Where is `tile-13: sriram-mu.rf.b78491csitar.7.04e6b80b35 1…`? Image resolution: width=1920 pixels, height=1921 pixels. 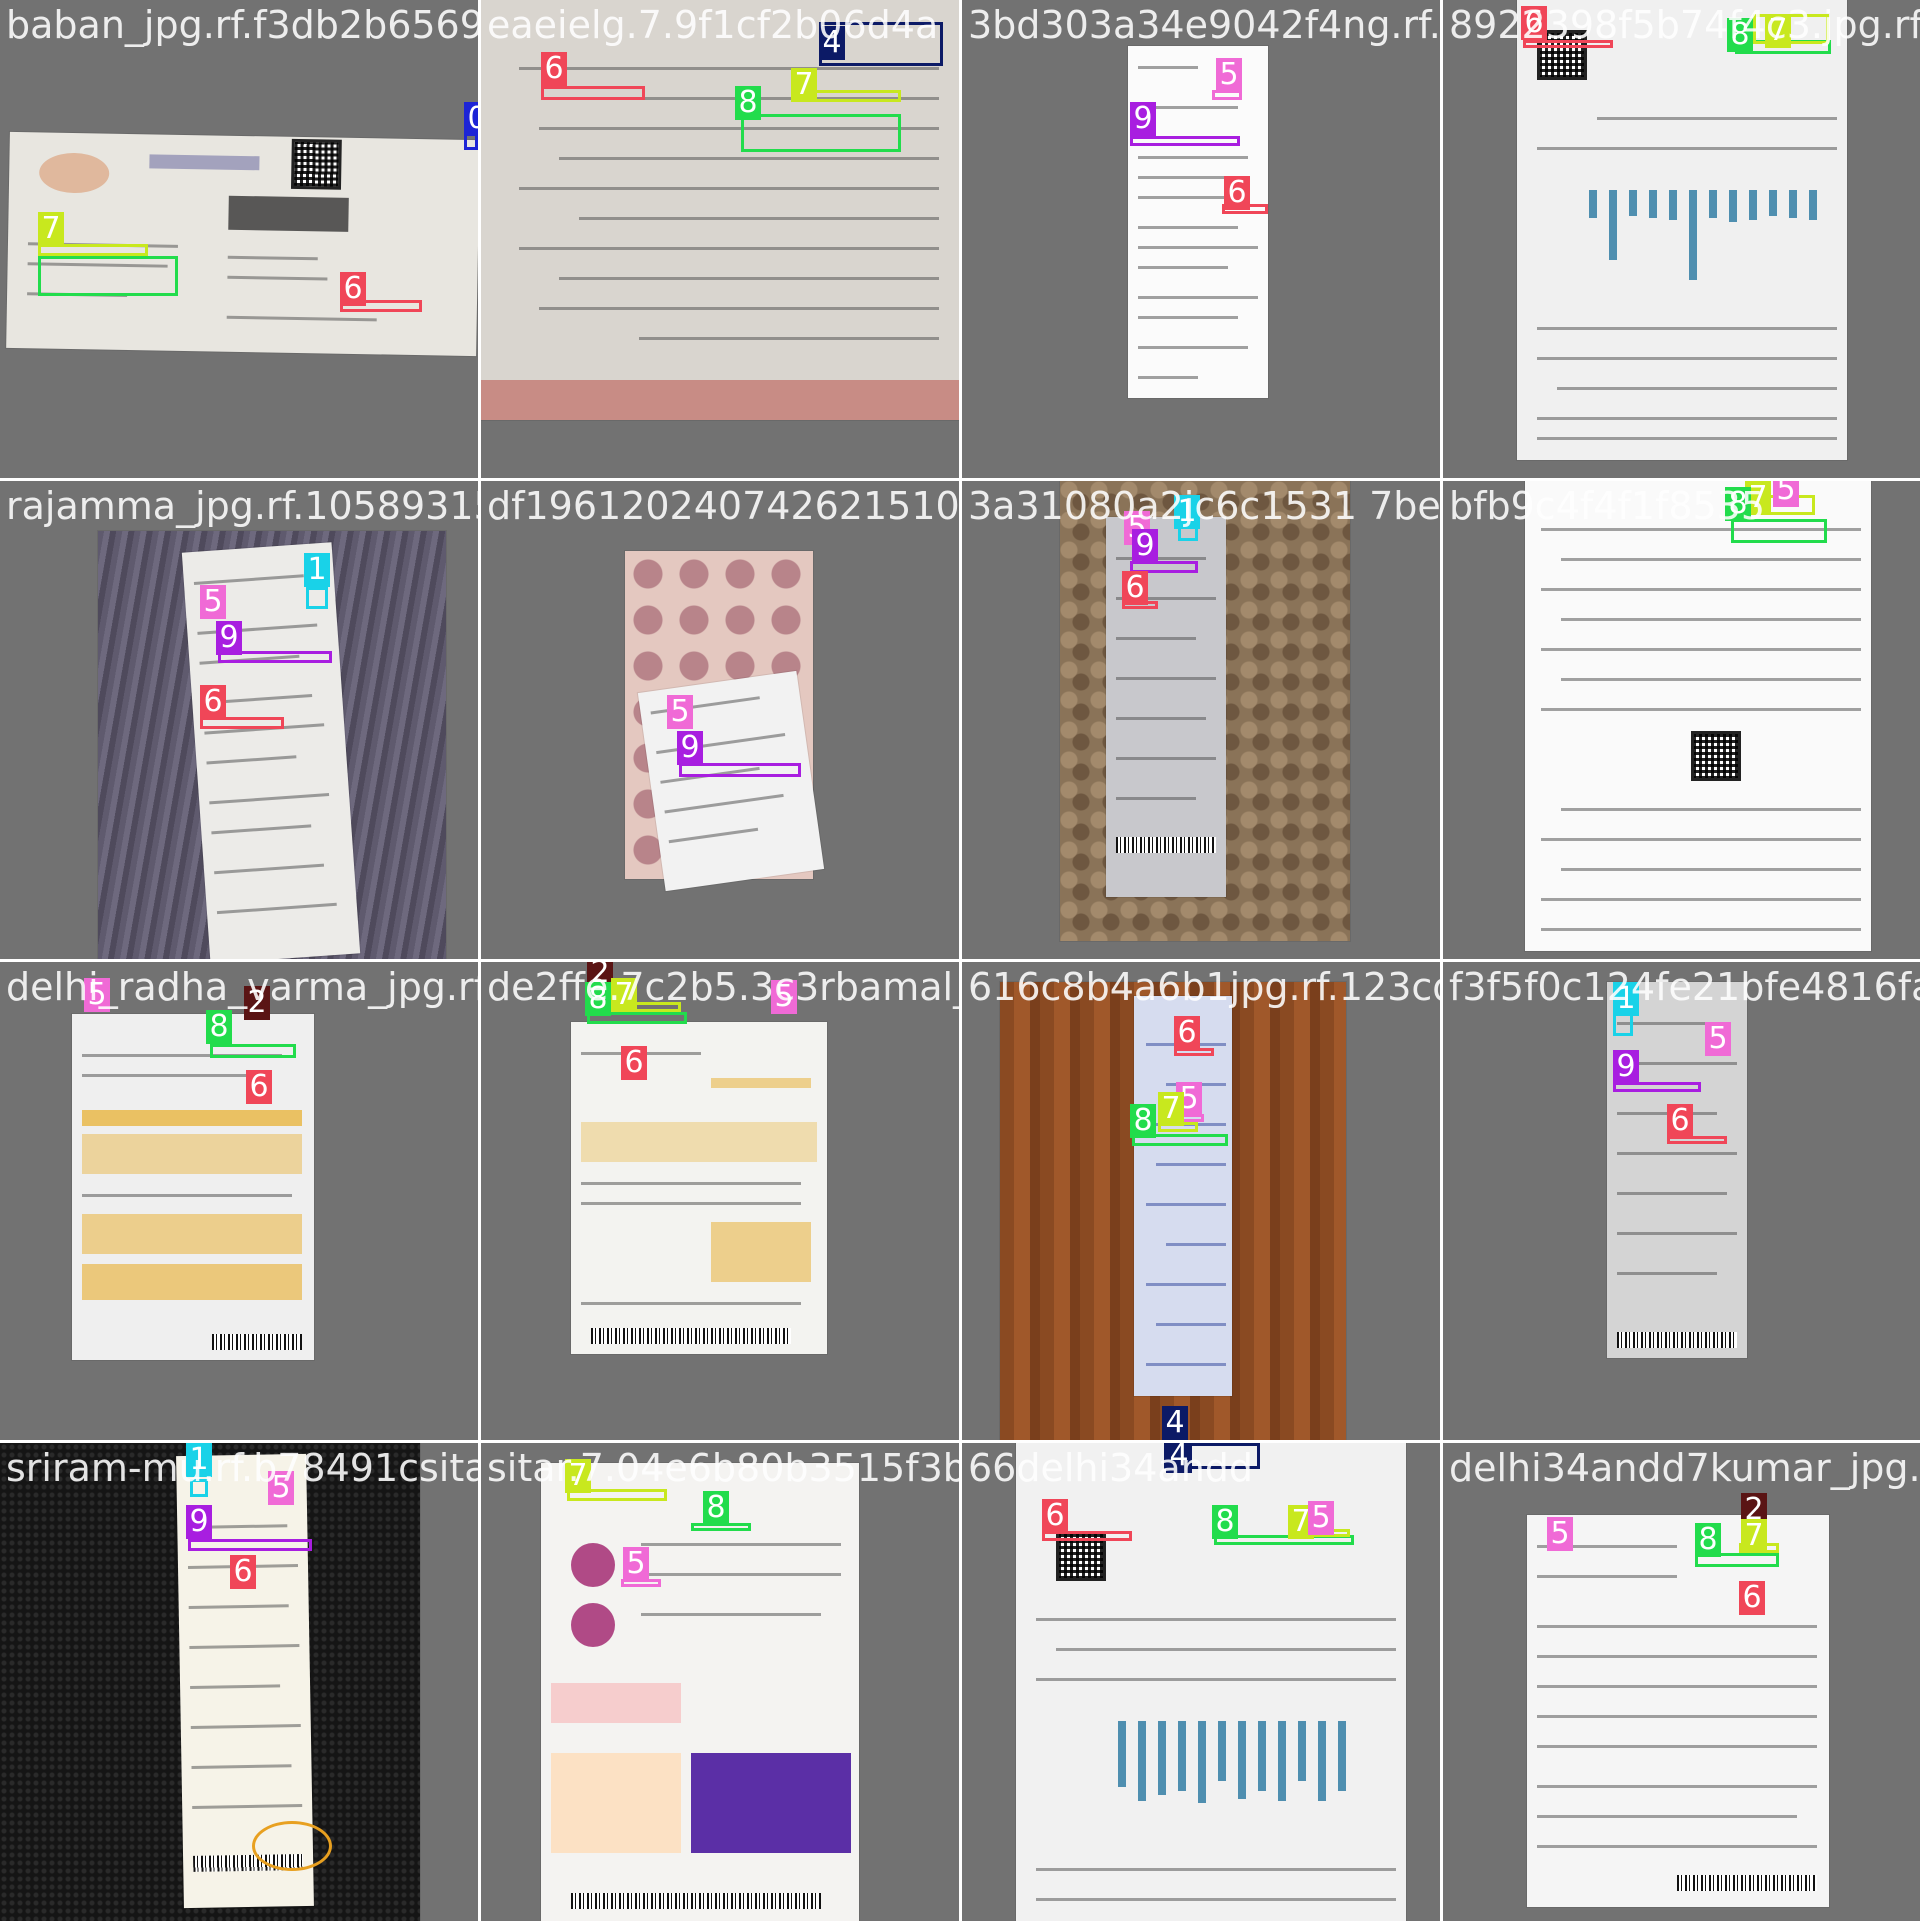 tile-13: sriram-mu.rf.b78491csitar.7.04e6b80b35 1… is located at coordinates (239, 1682).